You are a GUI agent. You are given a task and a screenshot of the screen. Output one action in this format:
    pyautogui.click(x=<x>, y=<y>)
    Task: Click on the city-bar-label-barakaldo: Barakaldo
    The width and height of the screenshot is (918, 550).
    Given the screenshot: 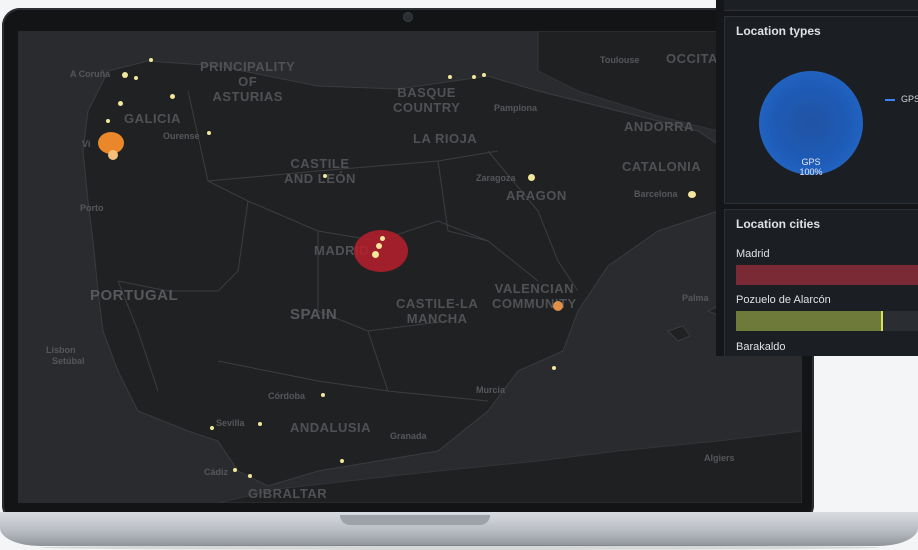 What is the action you would take?
    pyautogui.click(x=761, y=347)
    